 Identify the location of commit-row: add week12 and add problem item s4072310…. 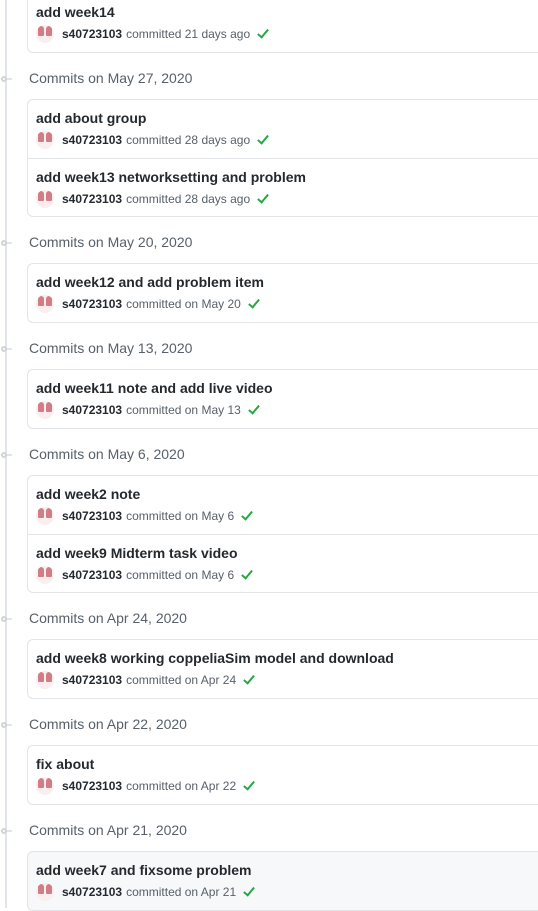
(283, 293).